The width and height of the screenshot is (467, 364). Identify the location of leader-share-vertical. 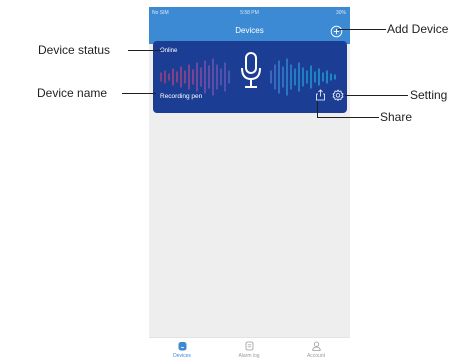
(317, 109).